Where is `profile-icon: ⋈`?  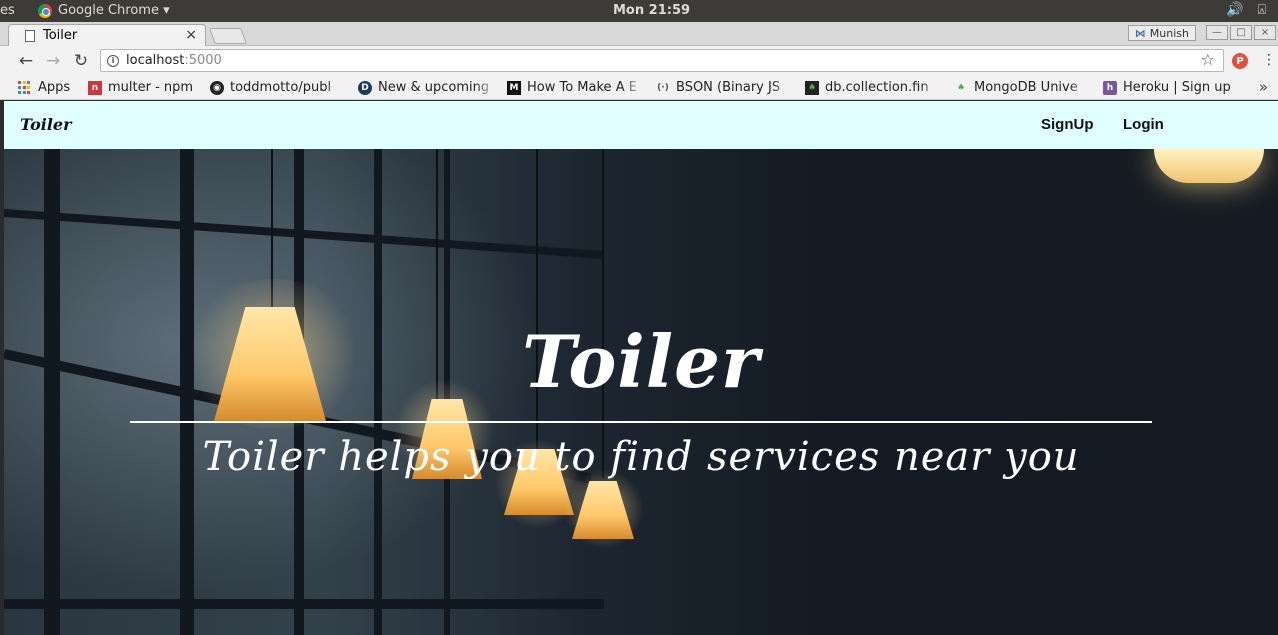 profile-icon: ⋈ is located at coordinates (1140, 33).